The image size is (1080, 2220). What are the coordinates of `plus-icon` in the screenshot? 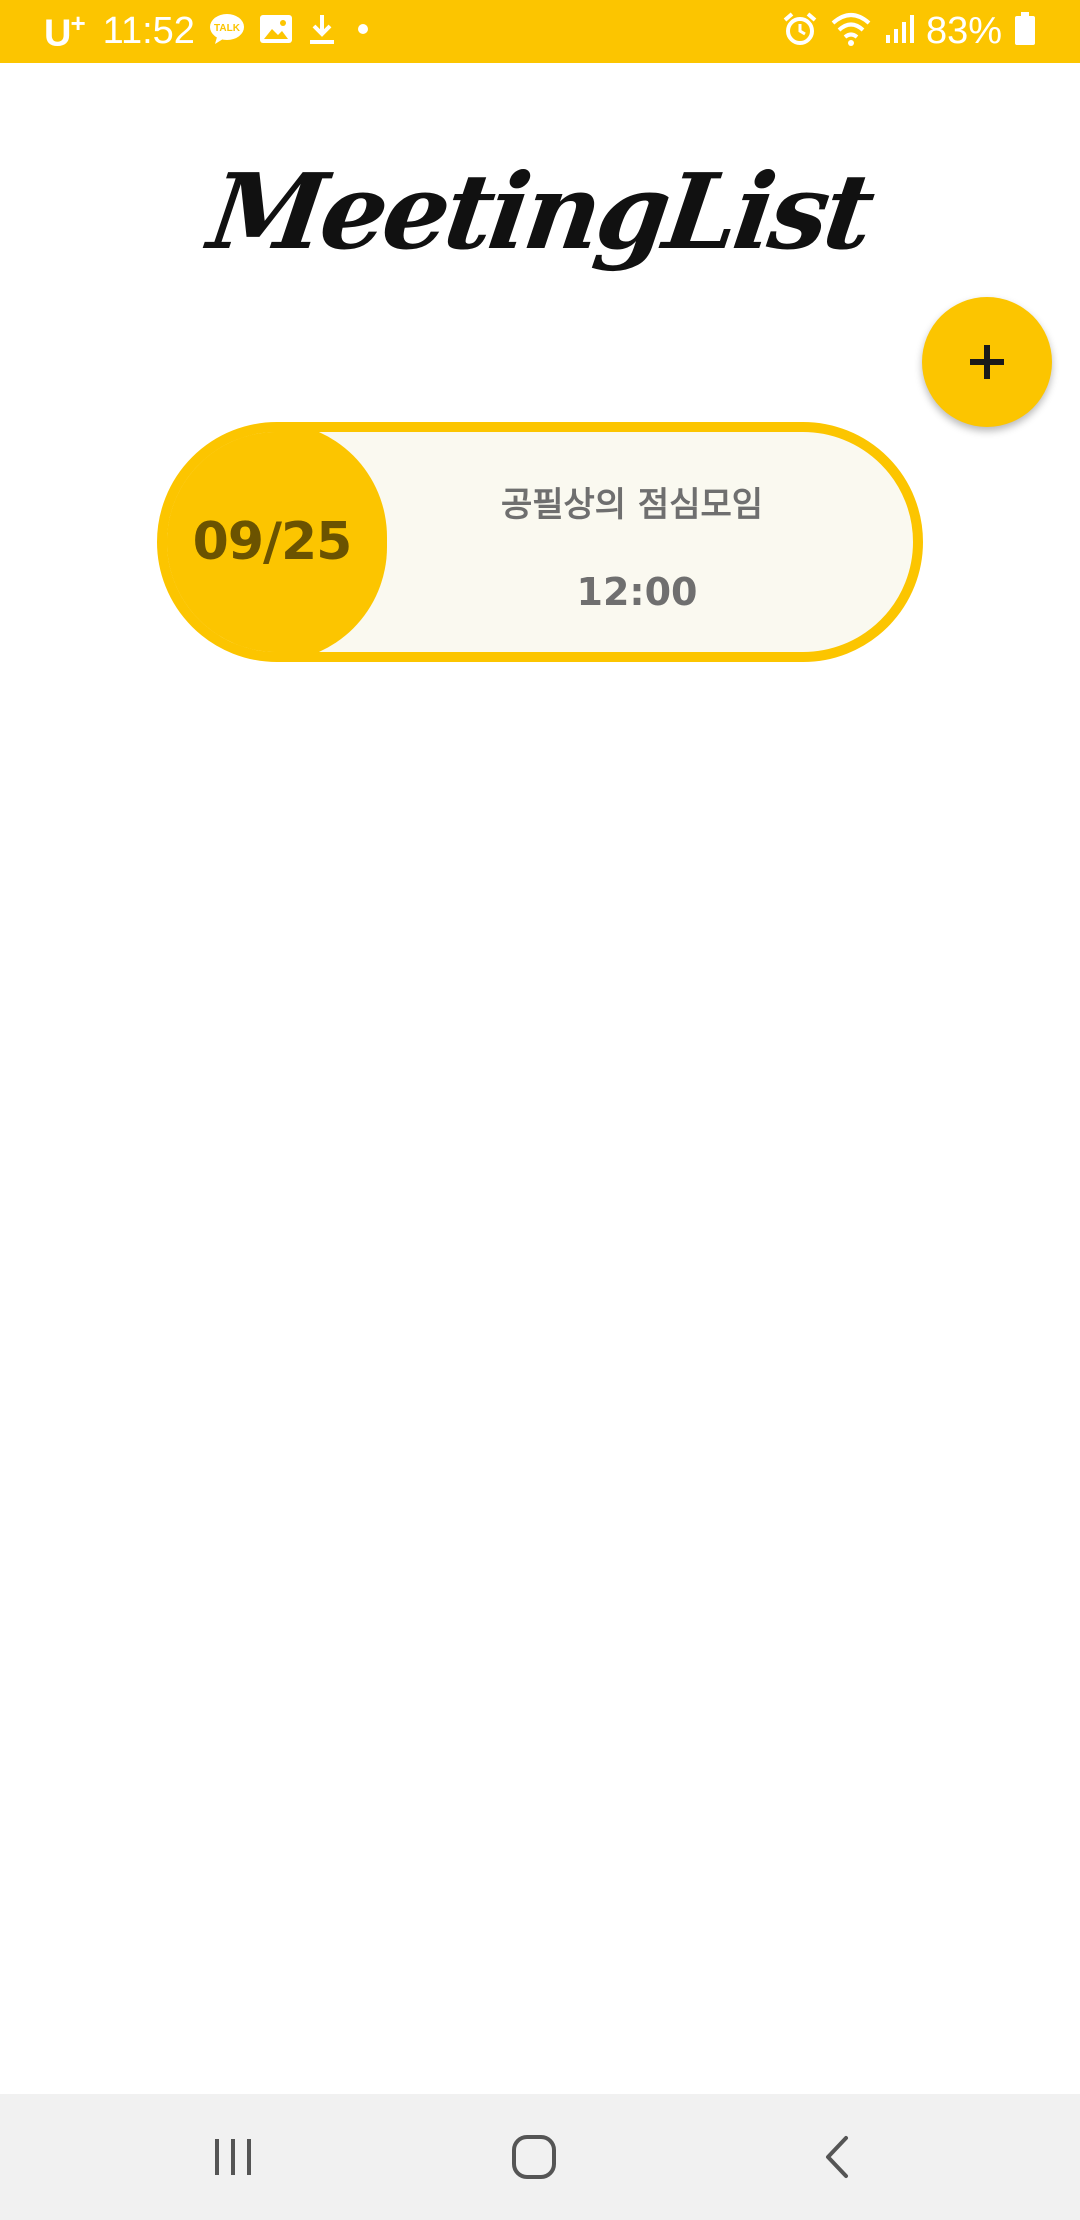 It's located at (987, 362).